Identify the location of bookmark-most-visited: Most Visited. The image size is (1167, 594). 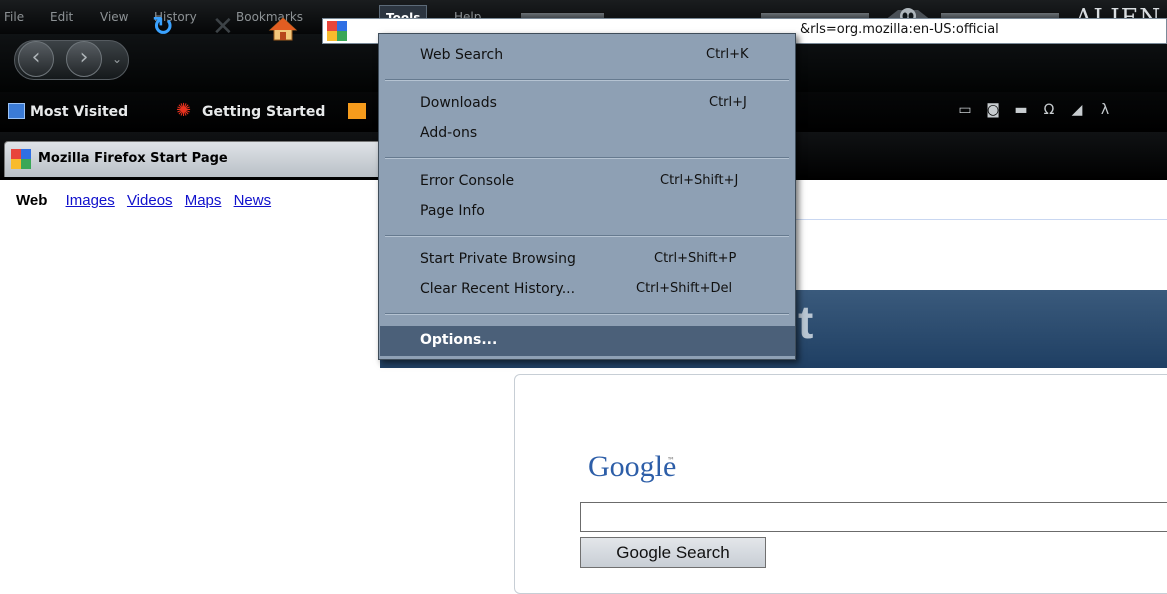
(79, 112).